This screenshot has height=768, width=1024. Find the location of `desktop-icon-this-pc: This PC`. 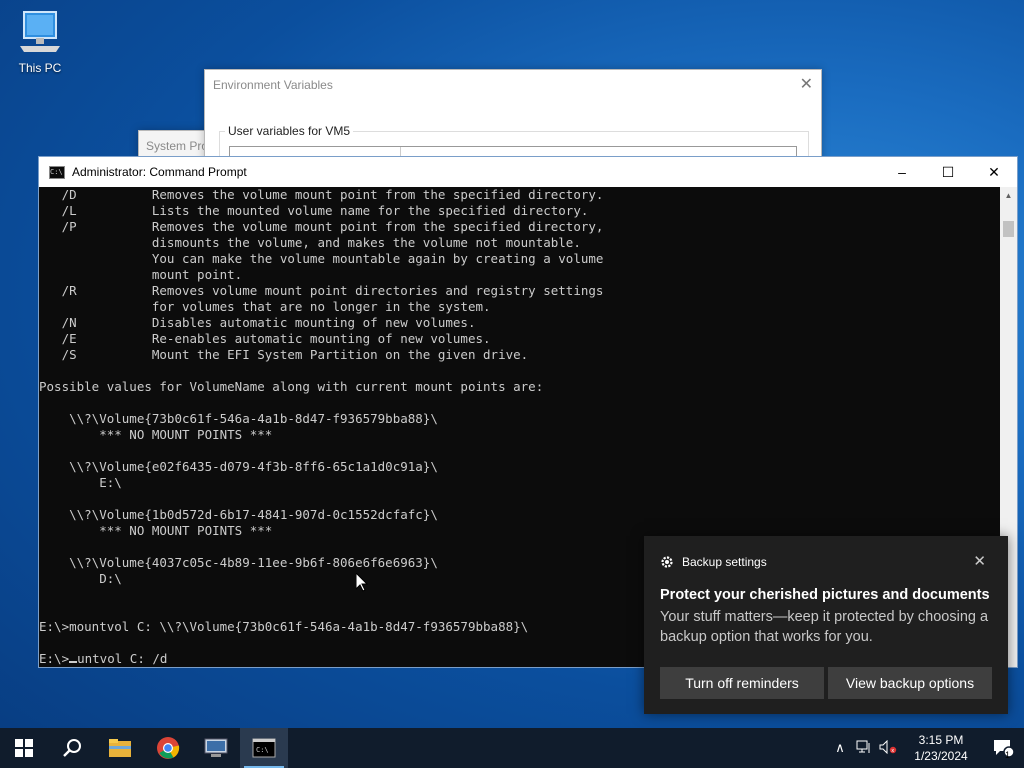

desktop-icon-this-pc: This PC is located at coordinates (40, 41).